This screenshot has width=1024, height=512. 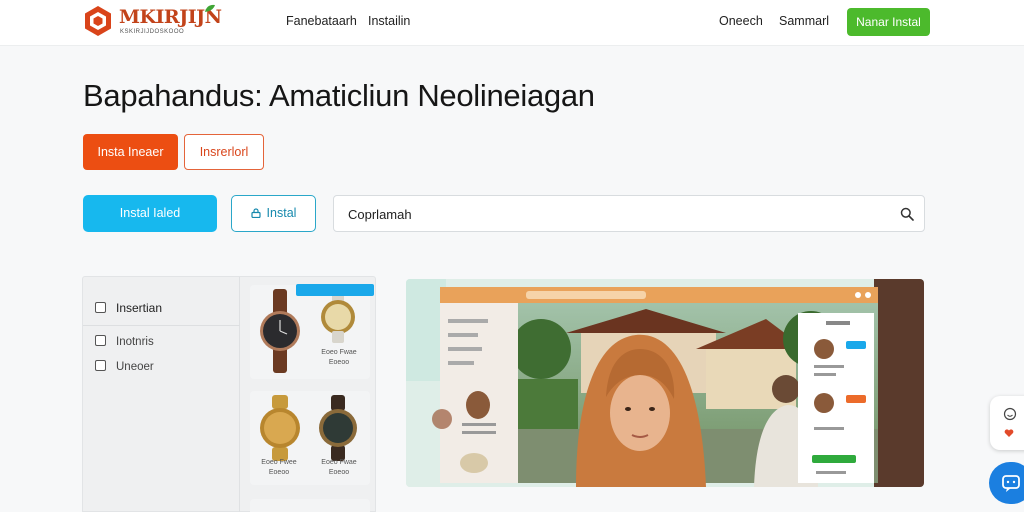 I want to click on filter-heading-checkbox, so click(x=100, y=307).